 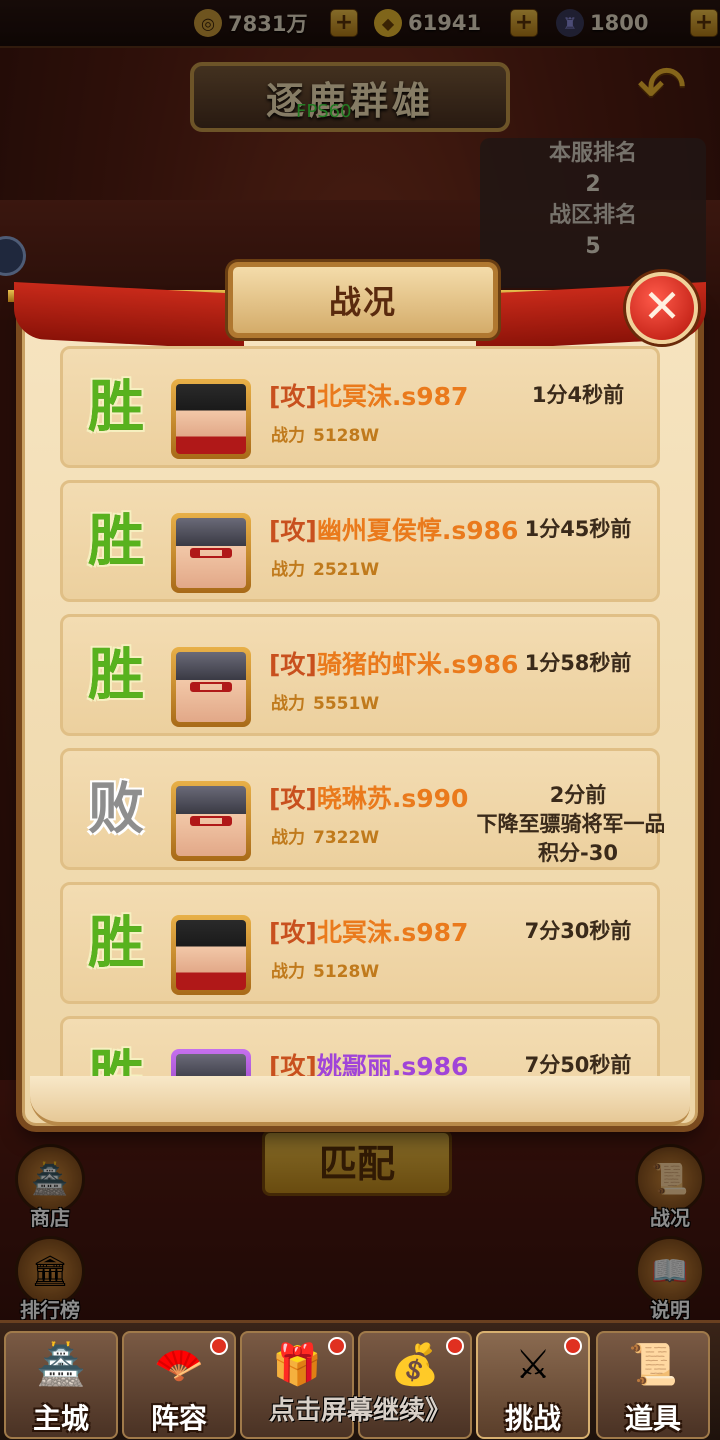 I want to click on opponent-name: [攻]姚鄢丽.s986, so click(x=368, y=1061).